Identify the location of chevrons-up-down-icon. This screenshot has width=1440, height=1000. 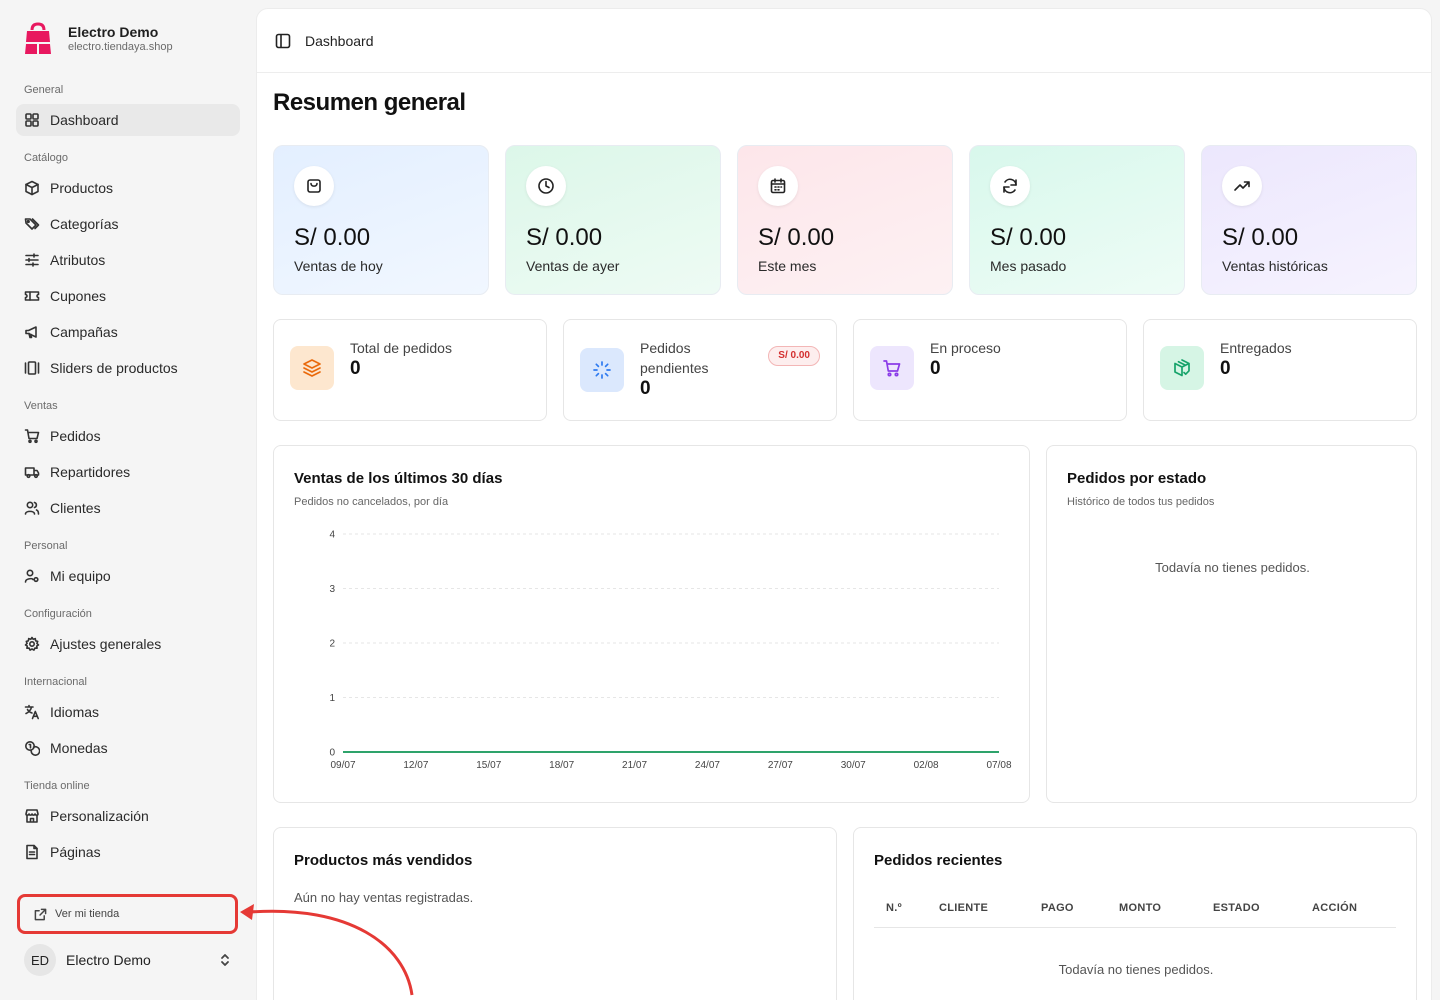
(225, 960).